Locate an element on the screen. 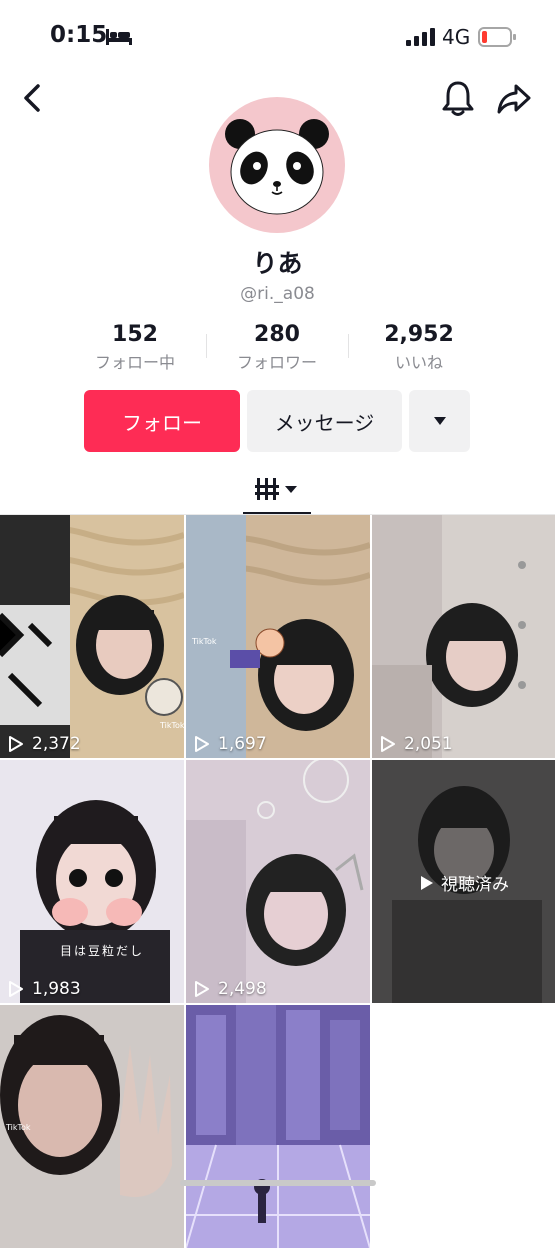  view-count: 1,697 is located at coordinates (230, 744).